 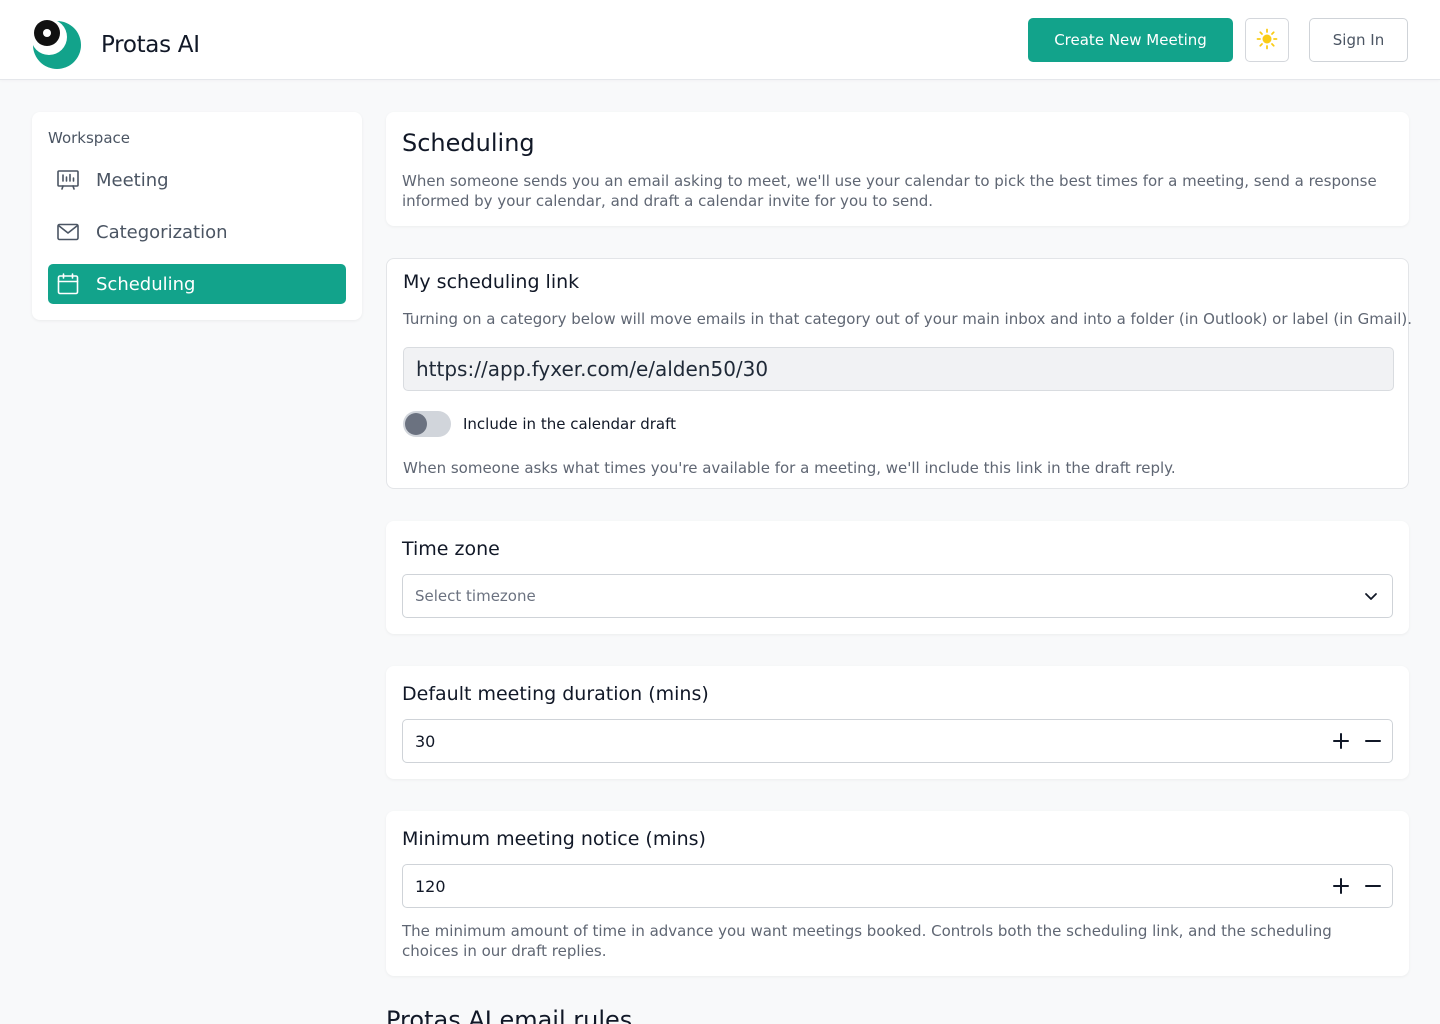 I want to click on meeting-notice-title: Minimum meeting notice (mins), so click(x=554, y=839).